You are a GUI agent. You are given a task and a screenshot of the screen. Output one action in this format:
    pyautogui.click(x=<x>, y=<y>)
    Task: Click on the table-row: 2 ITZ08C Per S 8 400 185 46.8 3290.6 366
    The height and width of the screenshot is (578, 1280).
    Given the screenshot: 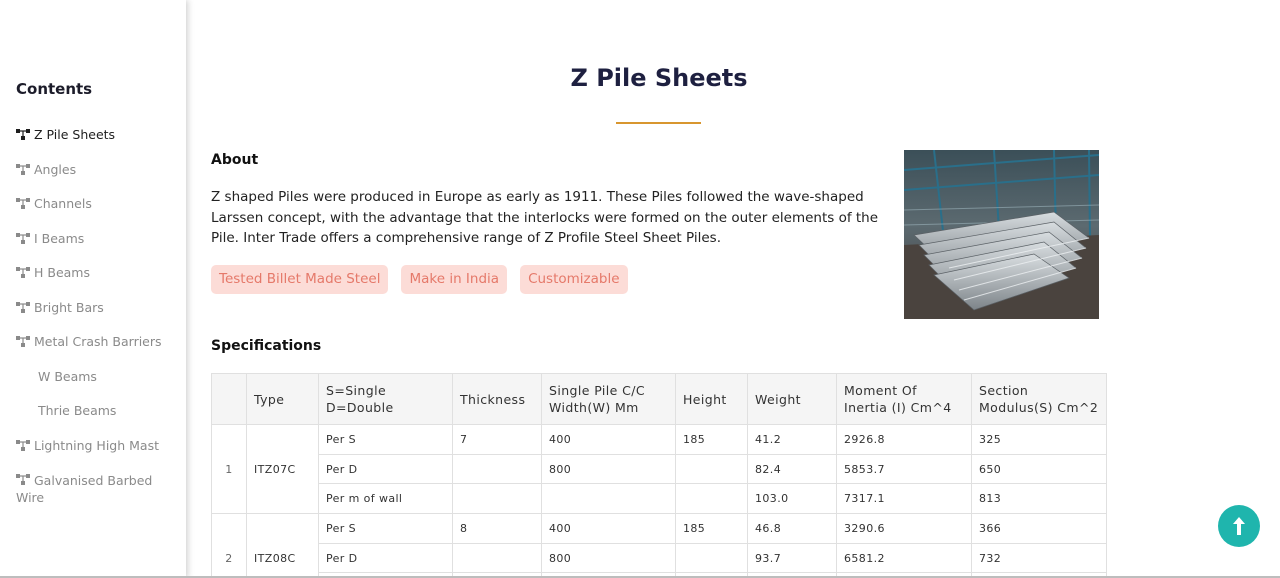 What is the action you would take?
    pyautogui.click(x=659, y=545)
    